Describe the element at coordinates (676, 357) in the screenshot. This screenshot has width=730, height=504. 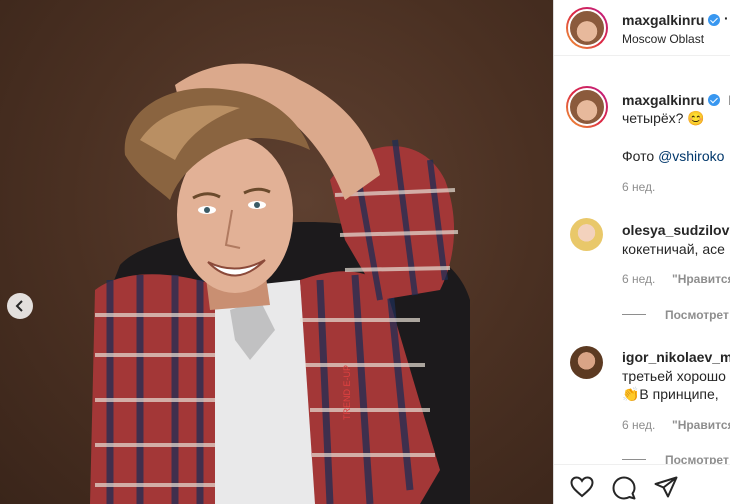
I see `comment-username: igor_nikolaev_m` at that location.